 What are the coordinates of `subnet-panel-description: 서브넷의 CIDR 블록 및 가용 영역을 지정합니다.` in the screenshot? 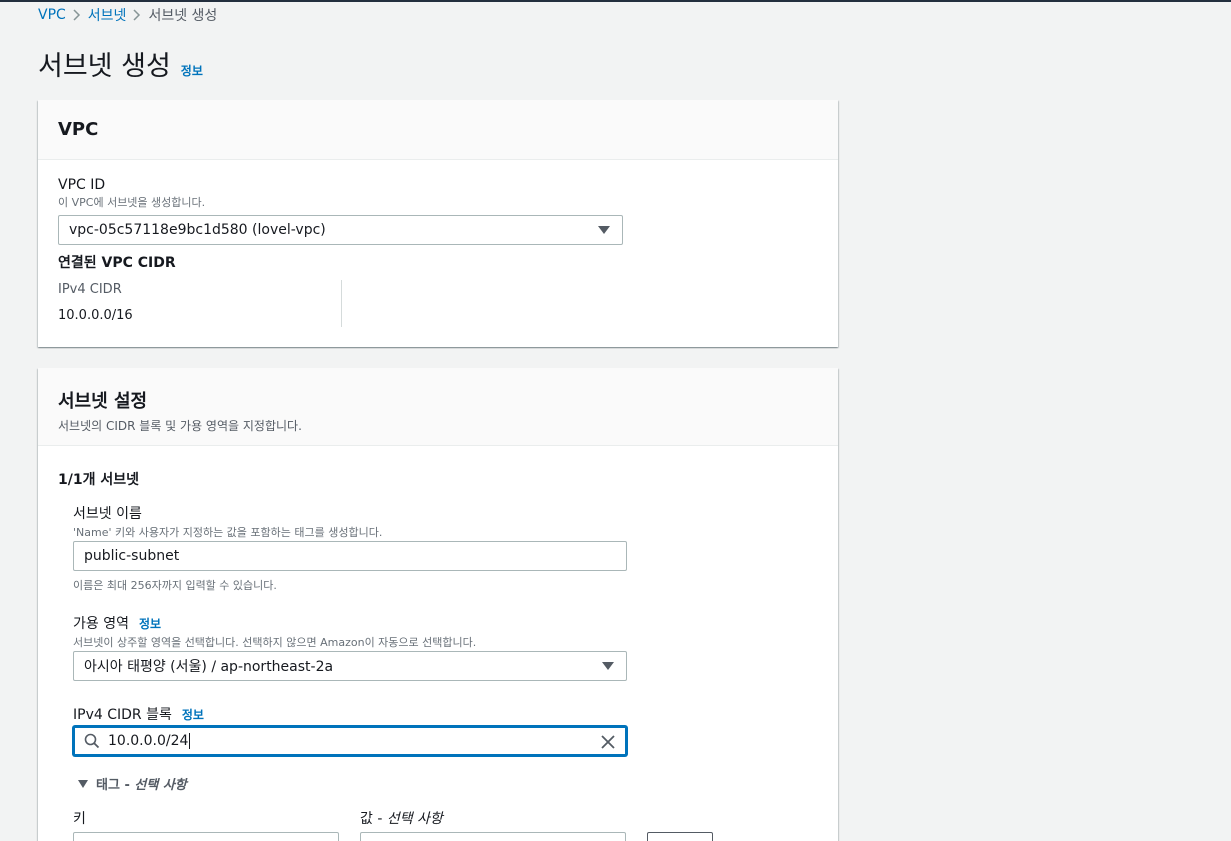 It's located at (180, 426).